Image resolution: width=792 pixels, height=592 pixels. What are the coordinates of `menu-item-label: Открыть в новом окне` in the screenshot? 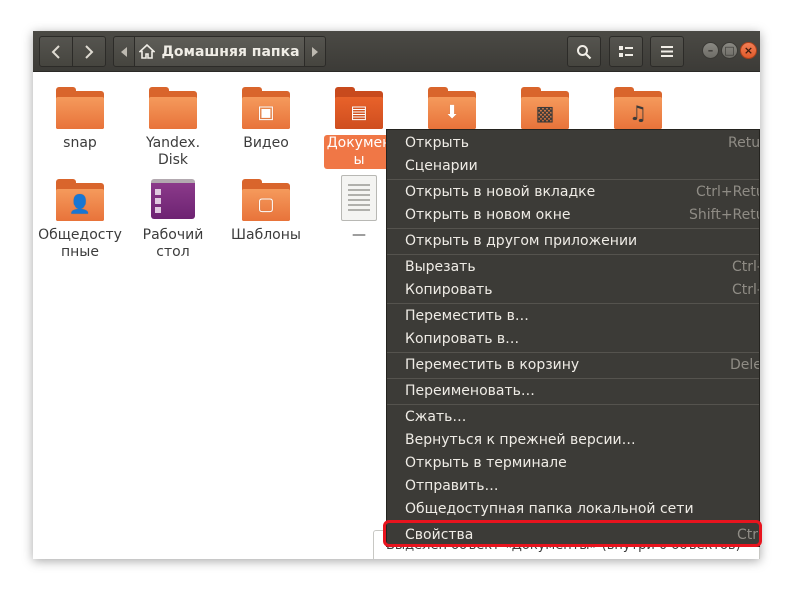 It's located at (488, 215).